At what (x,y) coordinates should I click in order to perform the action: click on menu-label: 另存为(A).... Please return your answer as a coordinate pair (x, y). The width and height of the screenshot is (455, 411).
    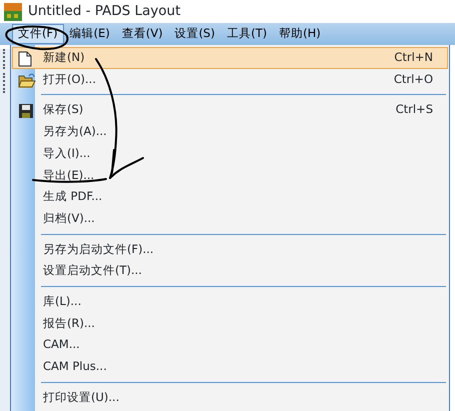
    Looking at the image, I should click on (75, 132).